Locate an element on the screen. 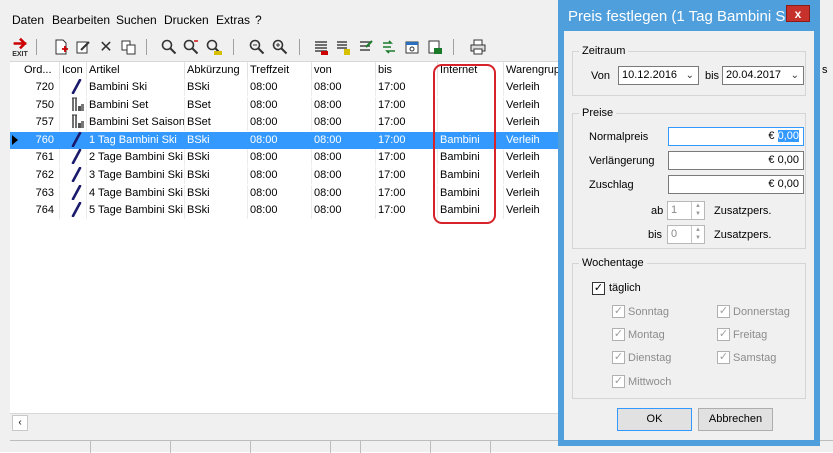 The image size is (833, 453). montag-checkbox: ✓ is located at coordinates (618, 334).